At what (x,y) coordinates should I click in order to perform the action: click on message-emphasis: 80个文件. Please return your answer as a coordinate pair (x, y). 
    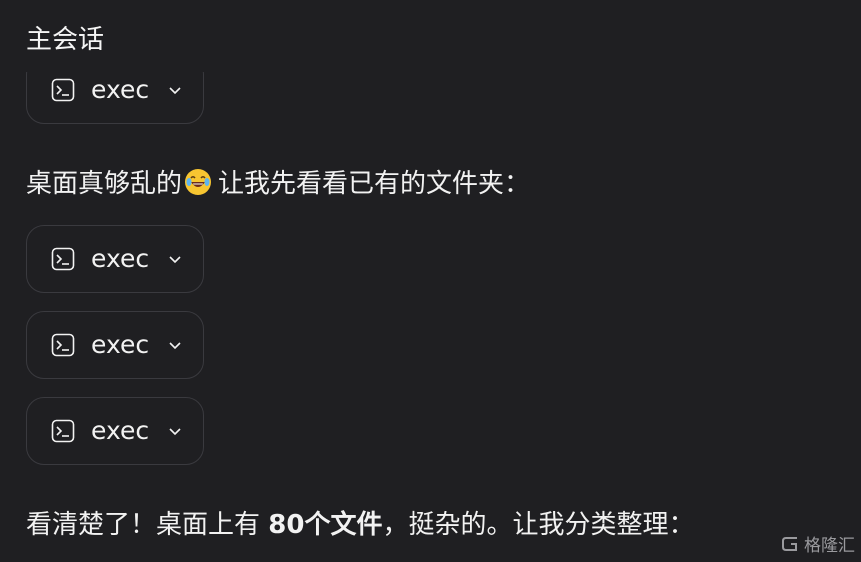
    Looking at the image, I should click on (325, 525).